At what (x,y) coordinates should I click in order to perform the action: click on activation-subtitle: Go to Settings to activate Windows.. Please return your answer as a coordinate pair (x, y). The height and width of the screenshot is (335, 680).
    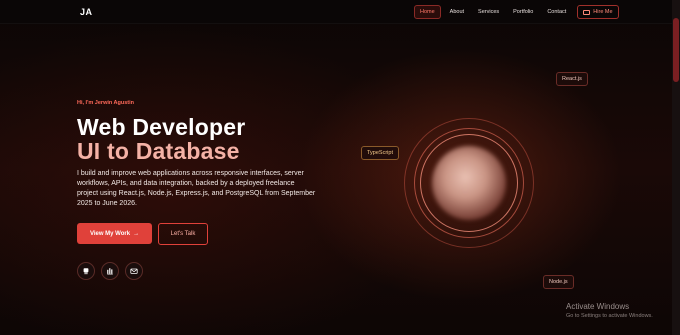
    Looking at the image, I should click on (609, 316).